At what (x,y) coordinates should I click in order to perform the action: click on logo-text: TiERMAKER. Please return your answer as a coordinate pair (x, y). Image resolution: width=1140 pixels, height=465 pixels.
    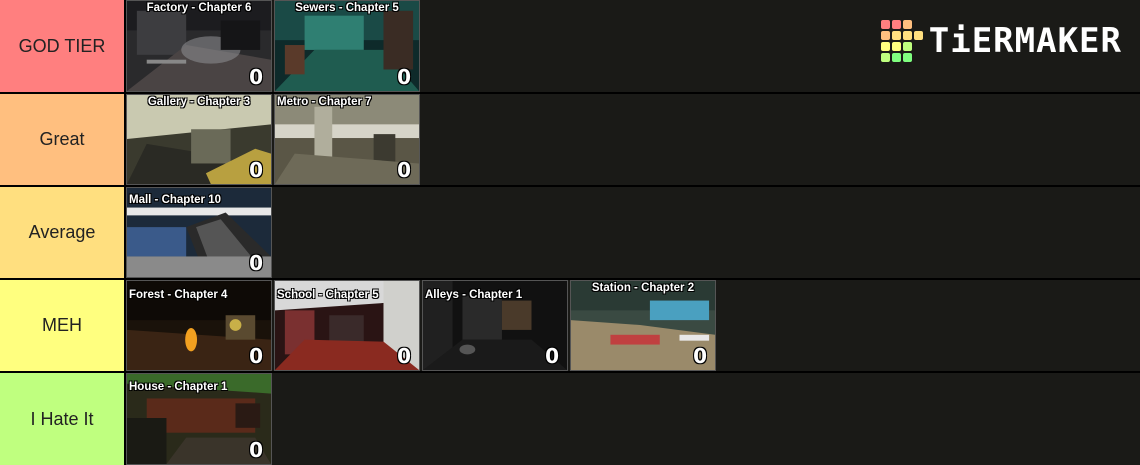
    Looking at the image, I should click on (1025, 41).